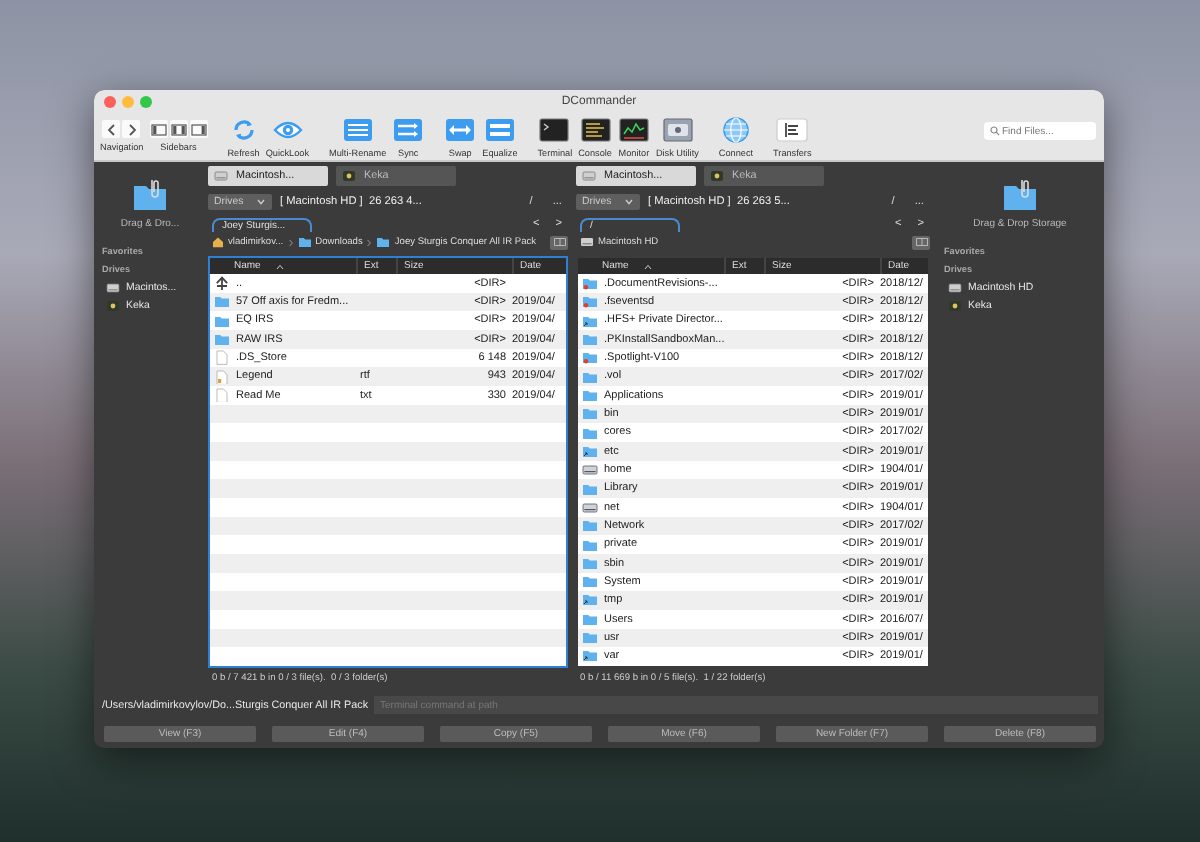 The height and width of the screenshot is (842, 1200). I want to click on console-icon, so click(595, 129).